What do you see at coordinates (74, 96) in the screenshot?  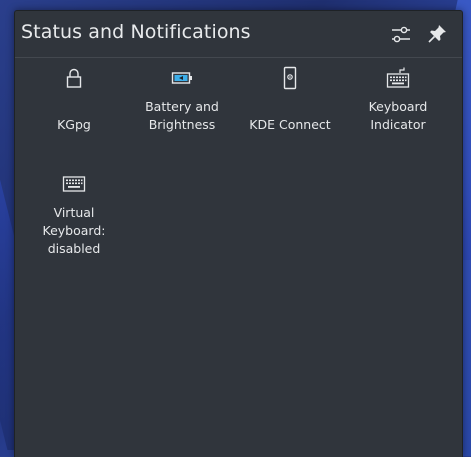 I see `tray-item-kgpg: KGpg` at bounding box center [74, 96].